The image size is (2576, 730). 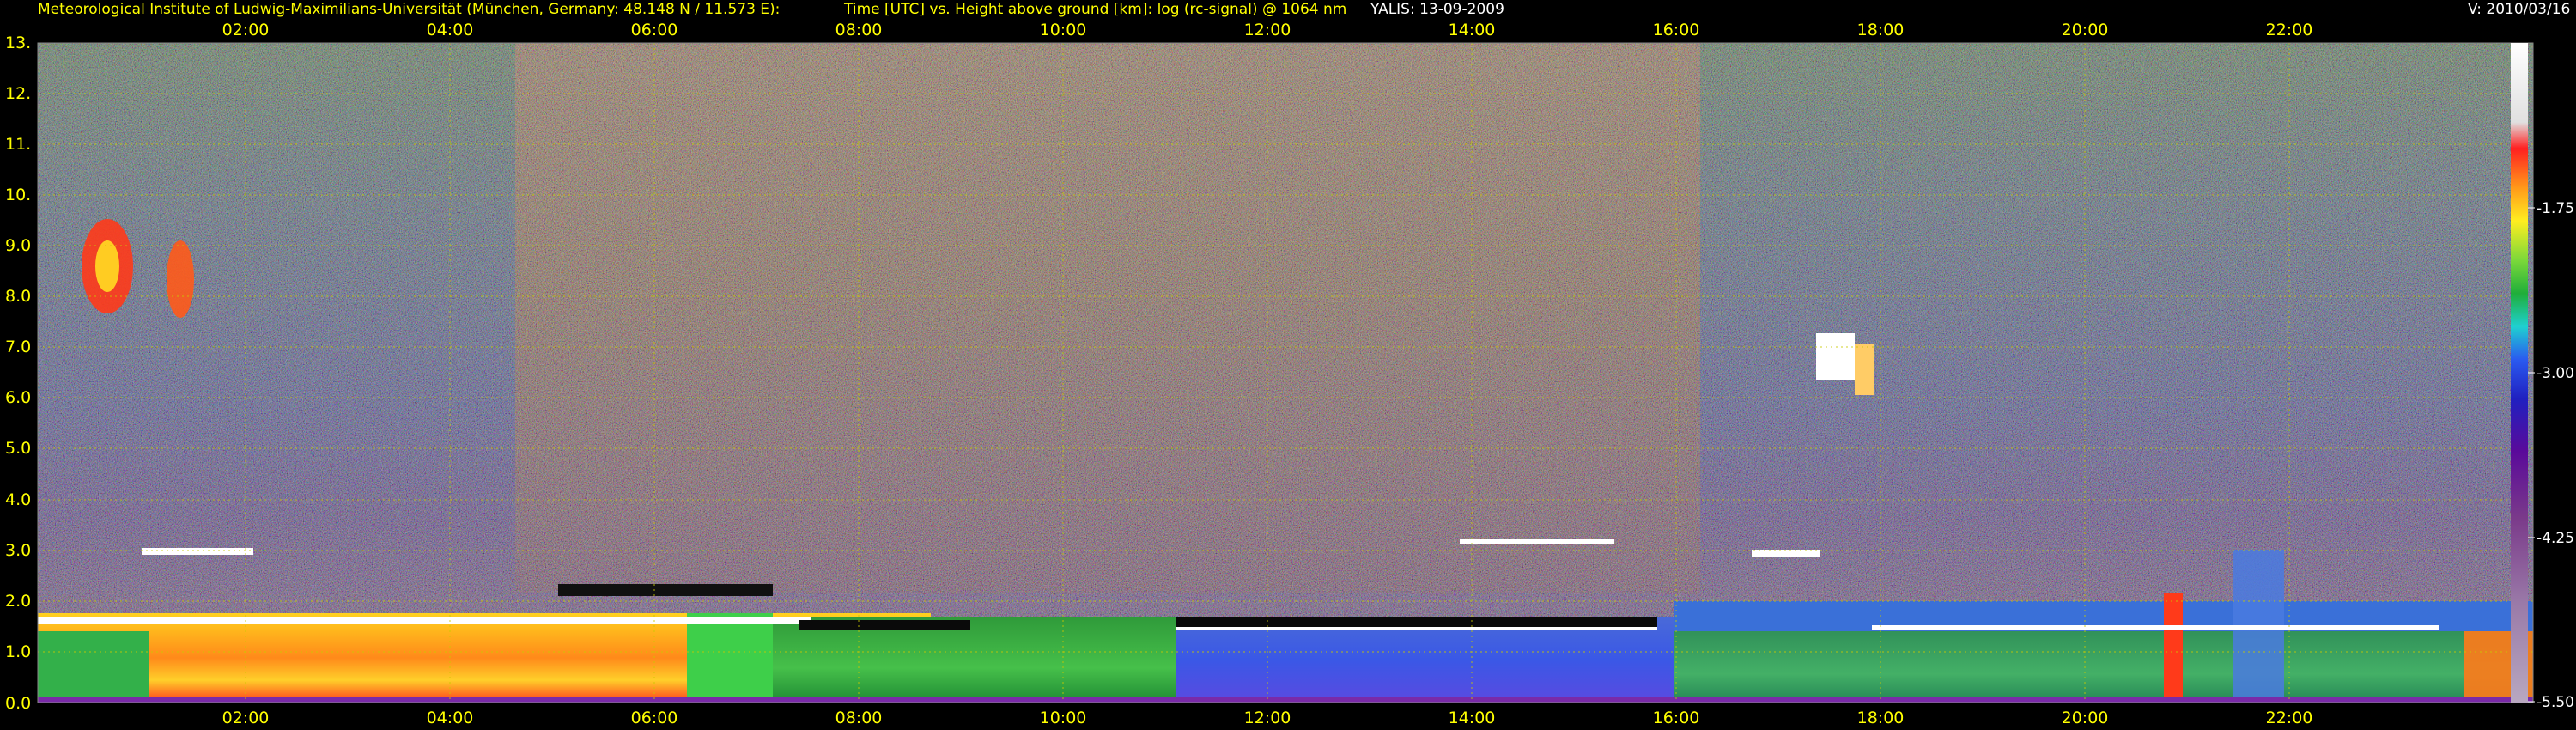 What do you see at coordinates (2555, 373) in the screenshot?
I see `colorbar-tick-label: -3.00` at bounding box center [2555, 373].